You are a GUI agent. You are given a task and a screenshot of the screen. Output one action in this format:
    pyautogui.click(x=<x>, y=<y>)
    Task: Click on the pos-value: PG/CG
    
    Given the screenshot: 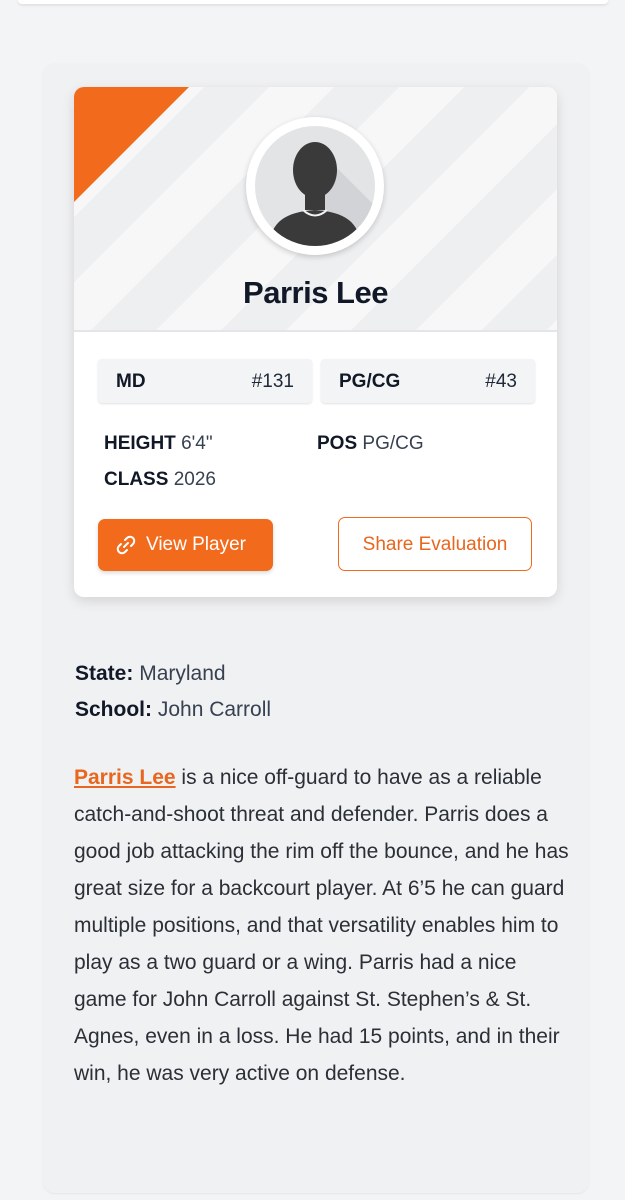 What is the action you would take?
    pyautogui.click(x=393, y=443)
    